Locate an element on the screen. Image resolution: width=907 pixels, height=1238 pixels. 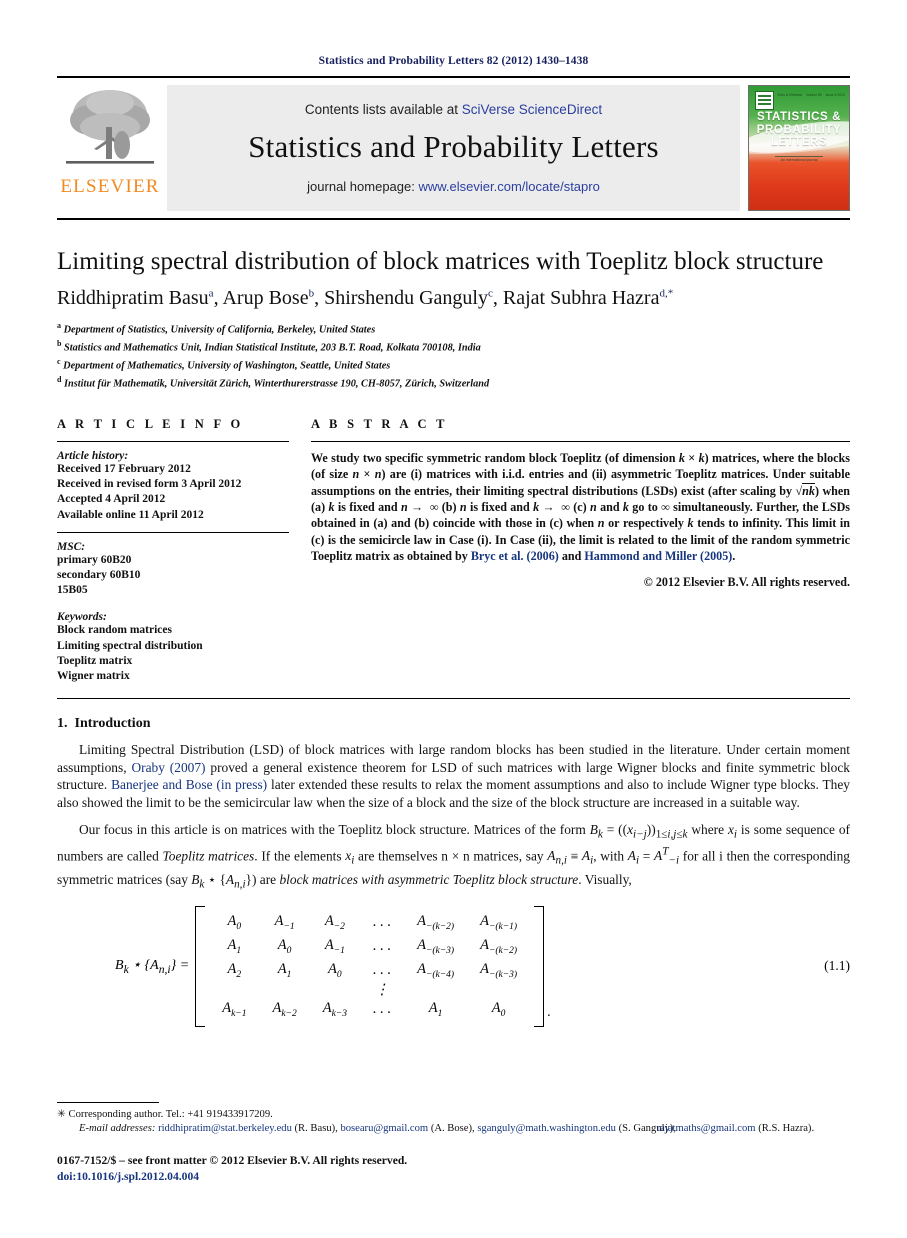
equation-left-side: Bk ⋆ {An,i} = is located at coordinates (152, 966).